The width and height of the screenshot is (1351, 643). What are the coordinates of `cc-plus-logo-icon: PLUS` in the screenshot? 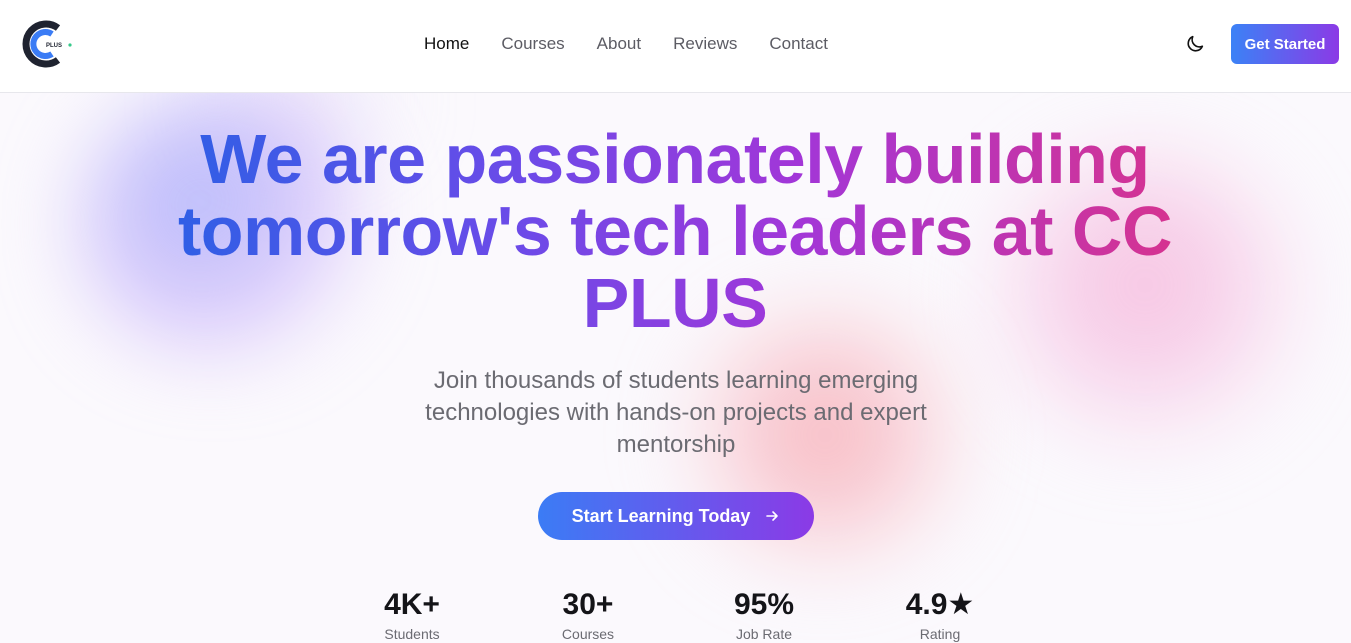 It's located at (47, 44).